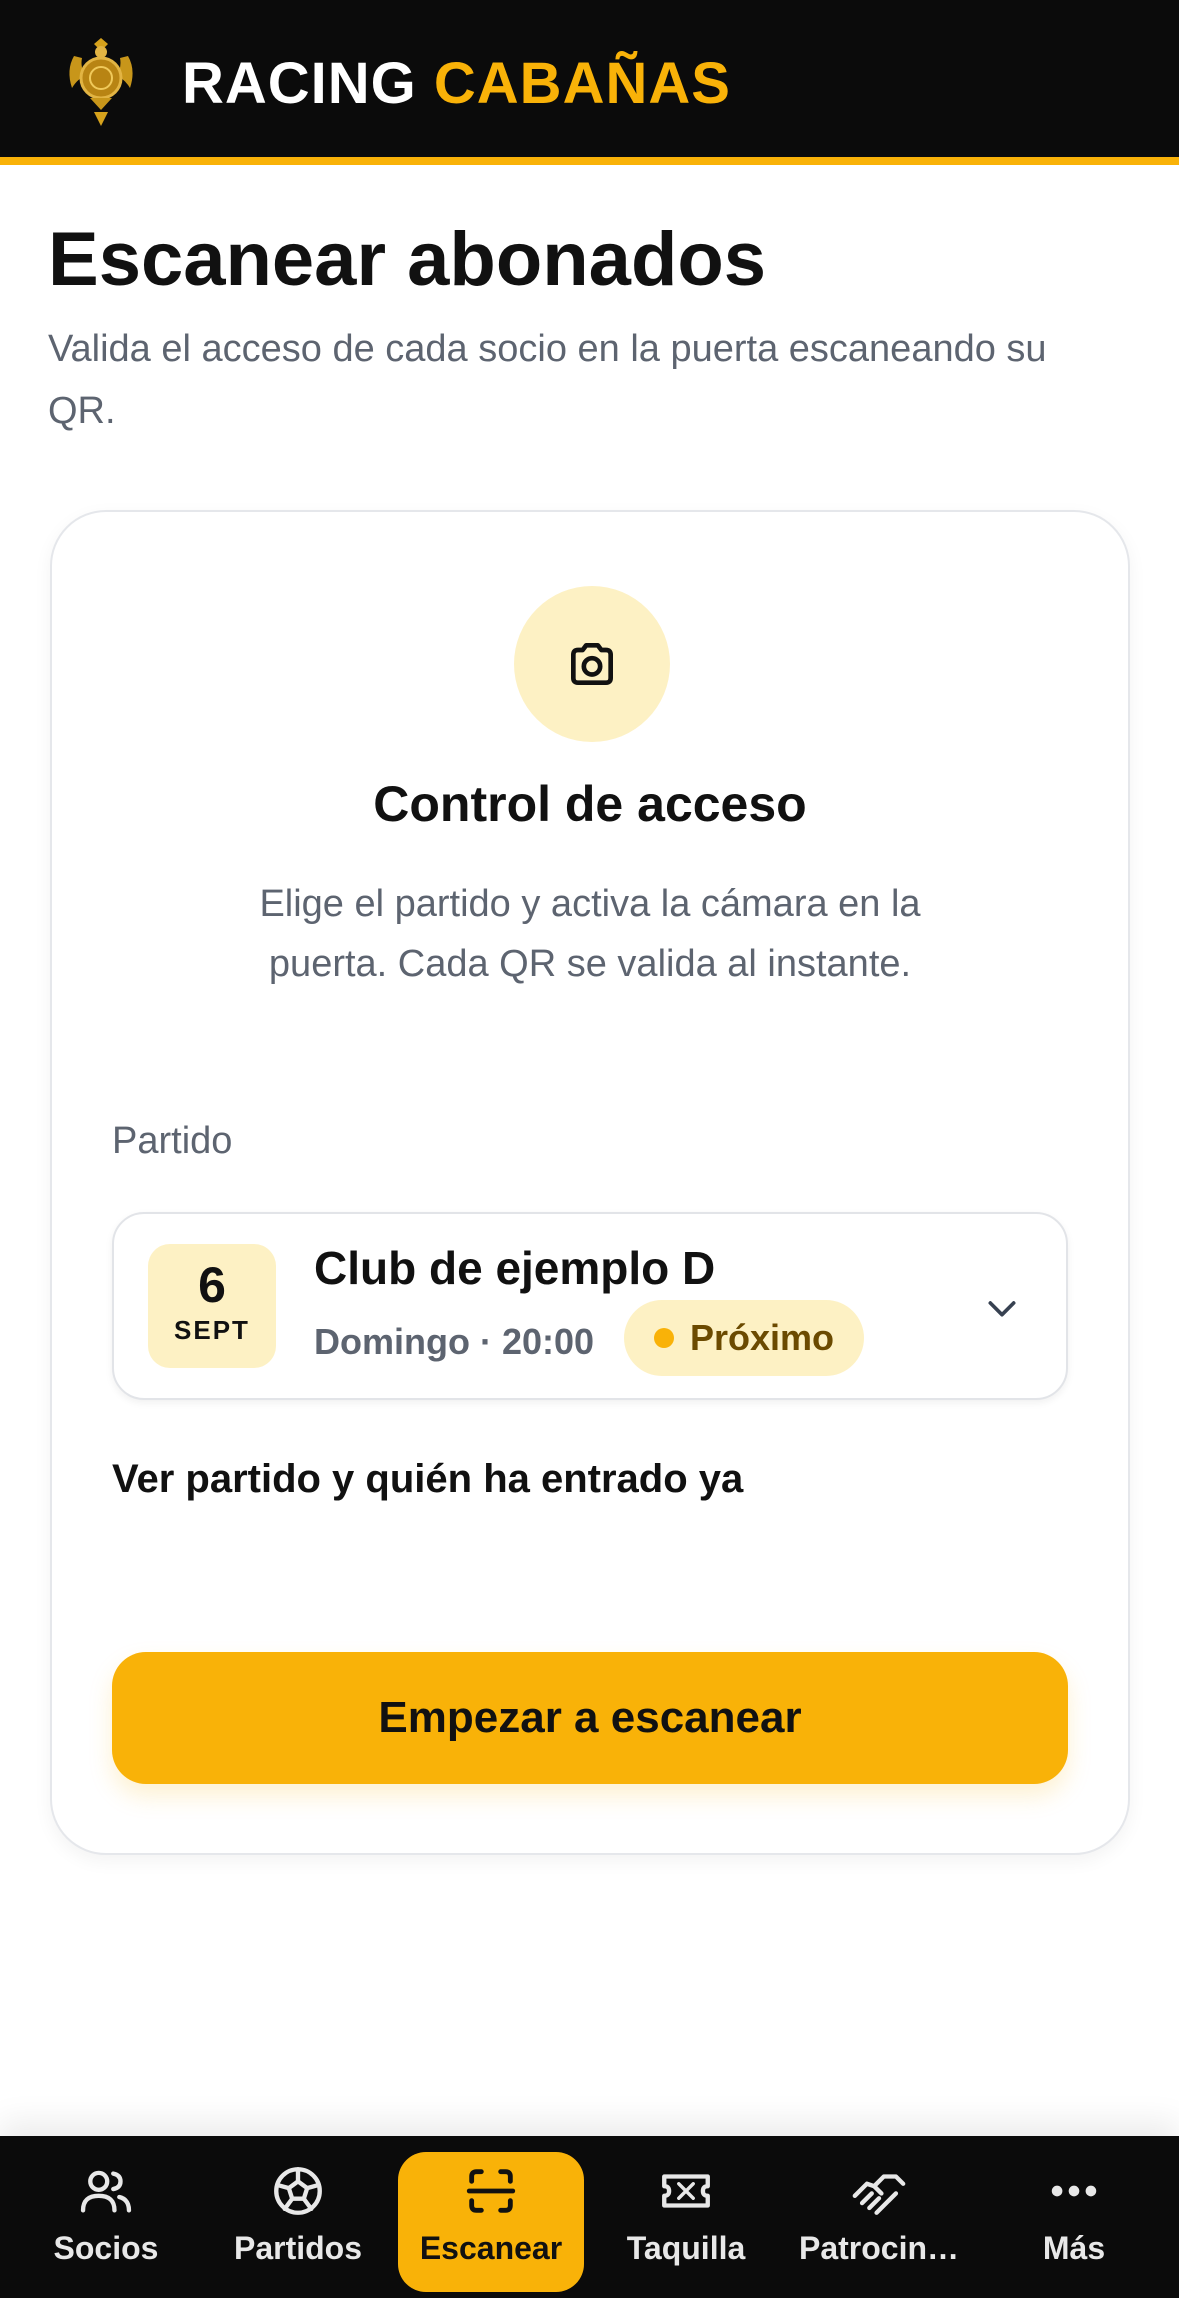  What do you see at coordinates (1074, 2191) in the screenshot?
I see `more-icon` at bounding box center [1074, 2191].